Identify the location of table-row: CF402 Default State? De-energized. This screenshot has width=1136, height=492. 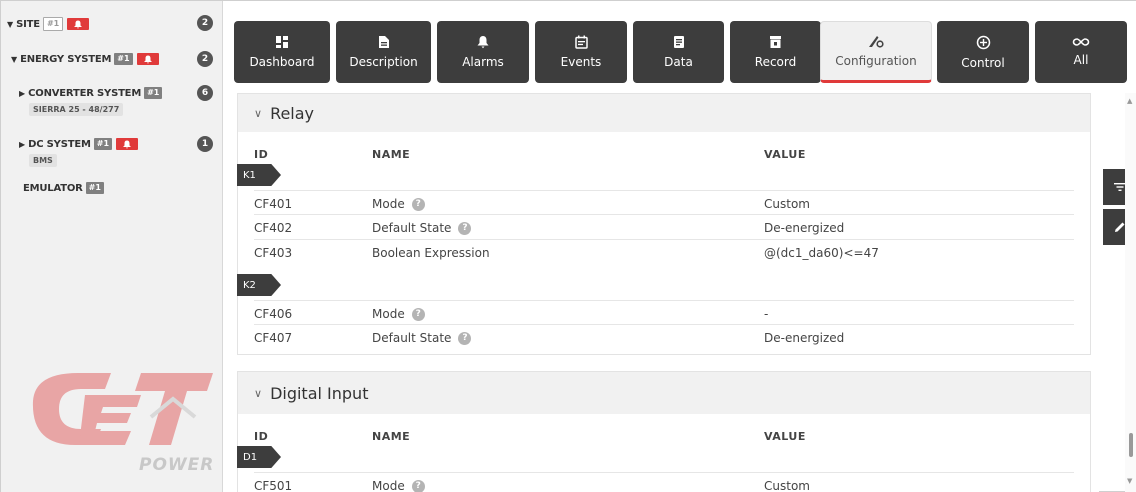
(664, 227).